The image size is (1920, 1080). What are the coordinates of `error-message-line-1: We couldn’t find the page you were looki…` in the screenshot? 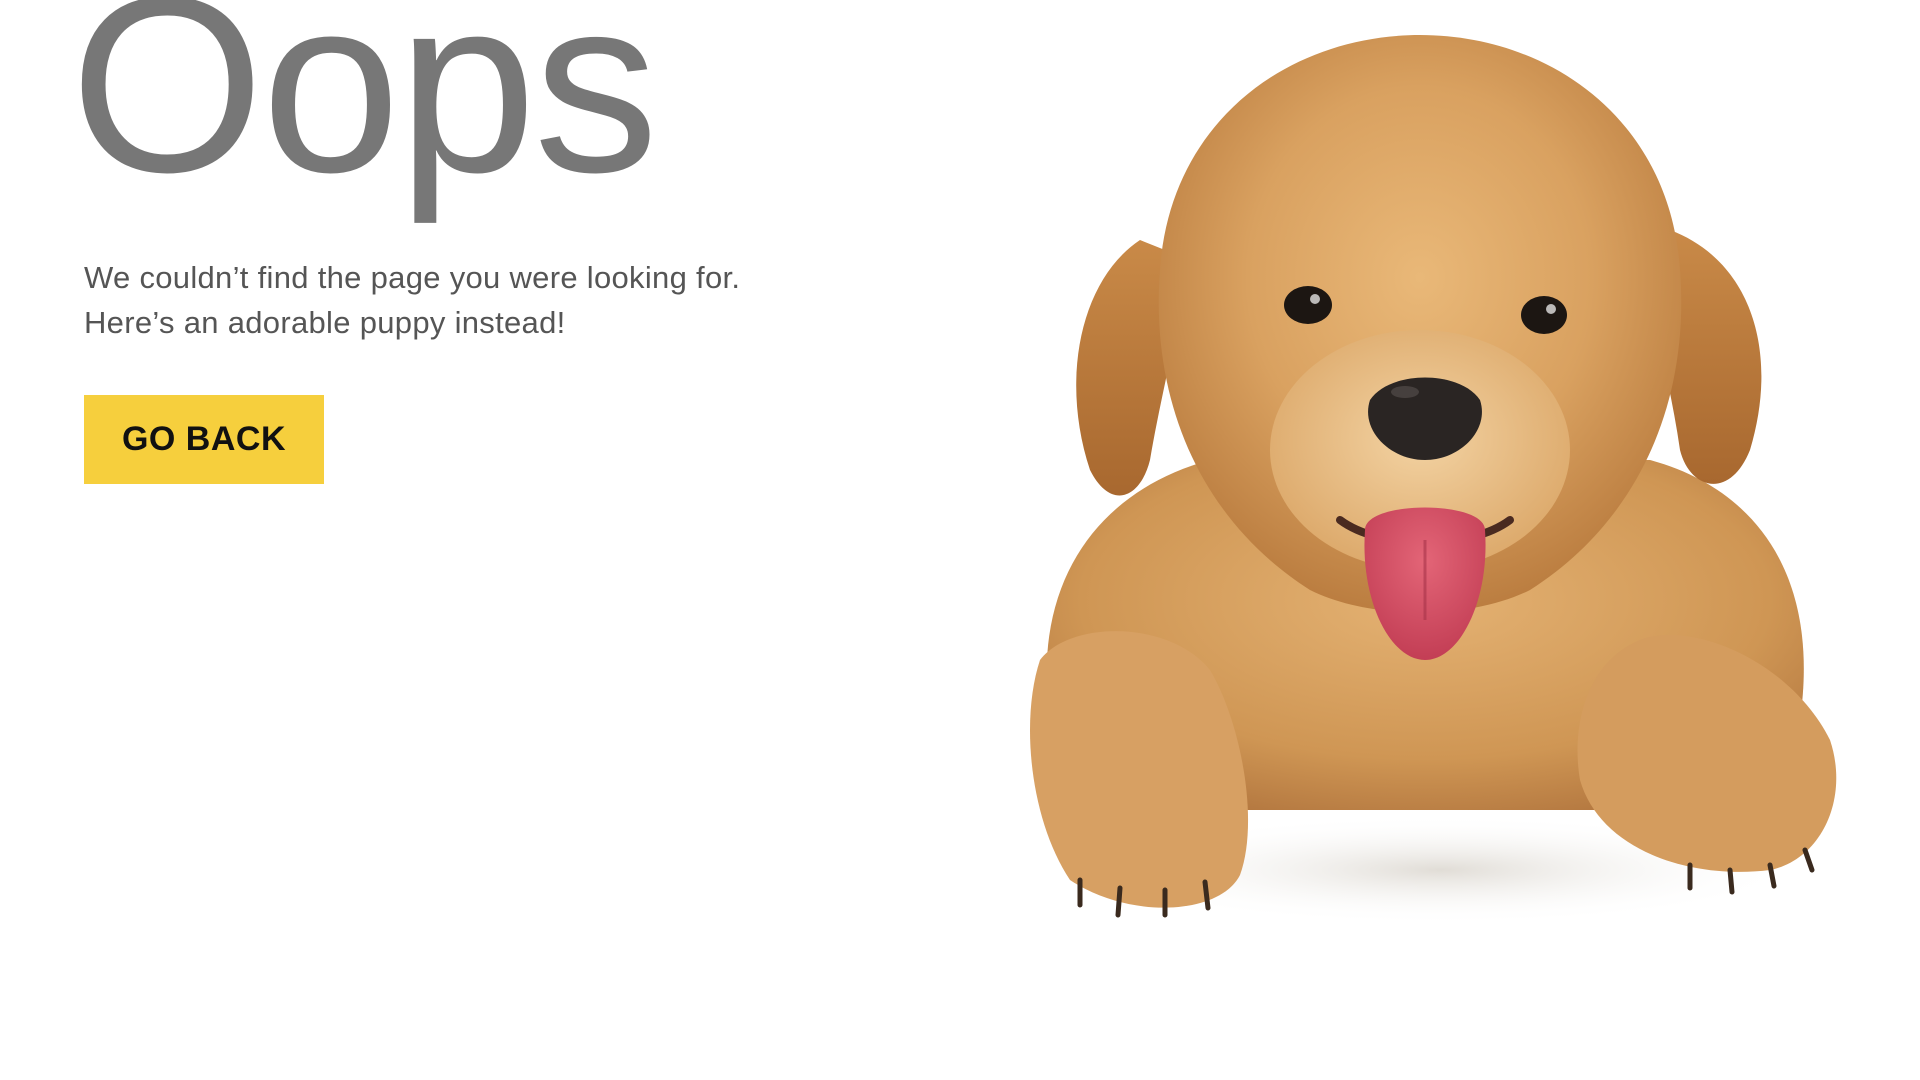 It's located at (412, 277).